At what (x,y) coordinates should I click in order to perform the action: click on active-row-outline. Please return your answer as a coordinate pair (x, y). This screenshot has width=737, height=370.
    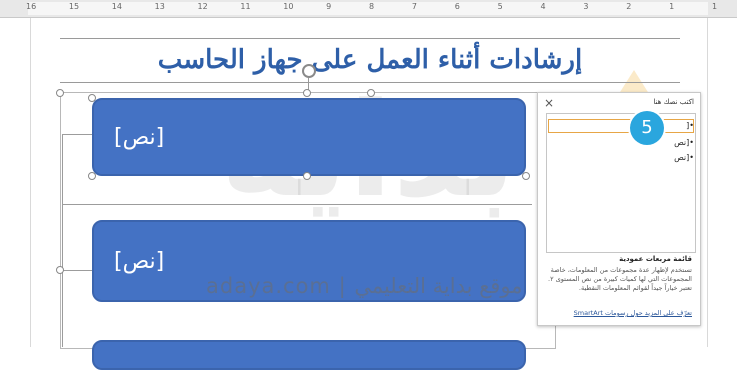
    Looking at the image, I should click on (621, 126).